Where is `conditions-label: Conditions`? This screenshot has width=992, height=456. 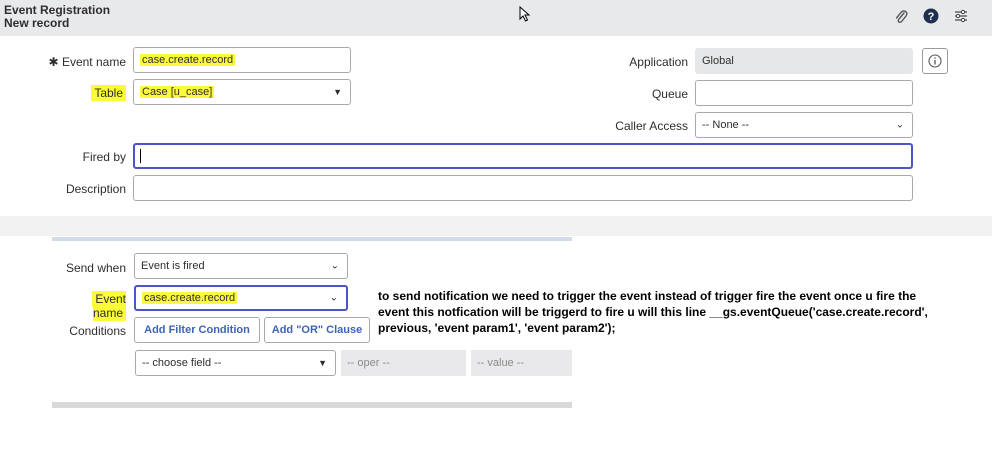
conditions-label: Conditions is located at coordinates (97, 331).